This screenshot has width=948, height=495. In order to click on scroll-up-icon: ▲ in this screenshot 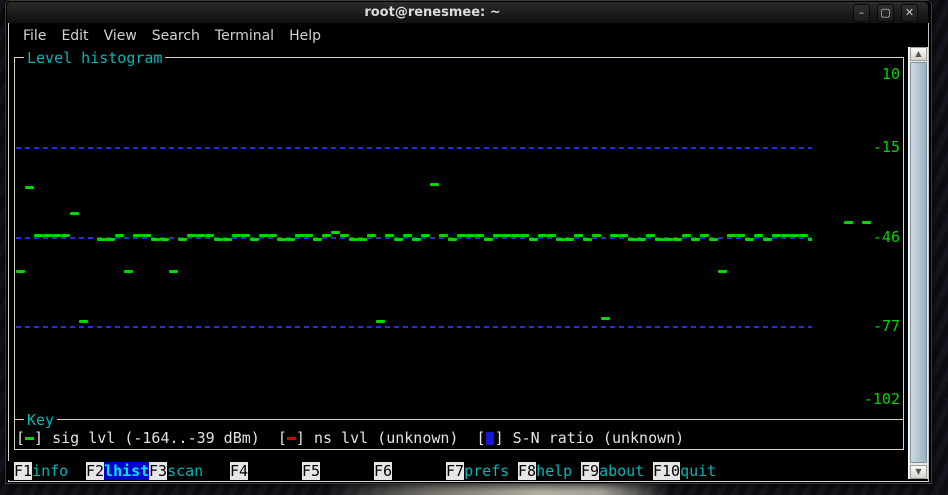, I will do `click(918, 54)`.